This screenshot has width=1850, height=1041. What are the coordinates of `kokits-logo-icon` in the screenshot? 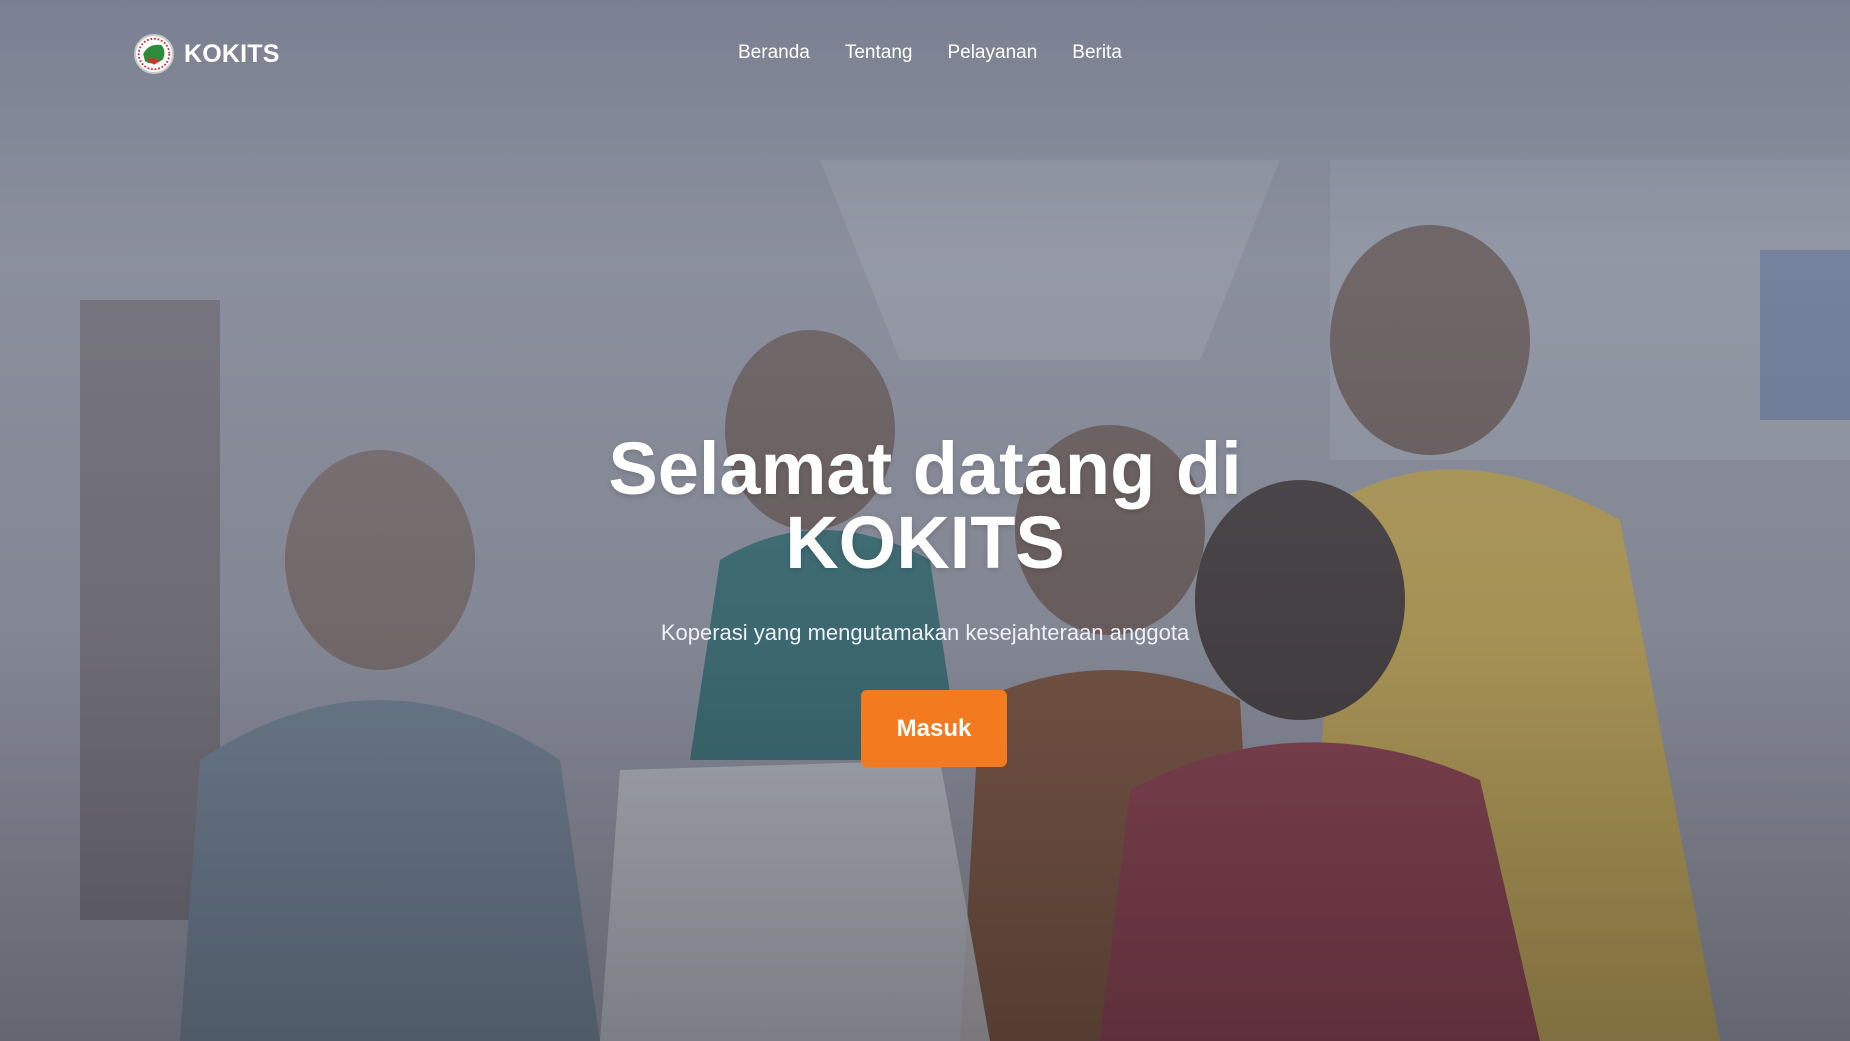 It's located at (154, 54).